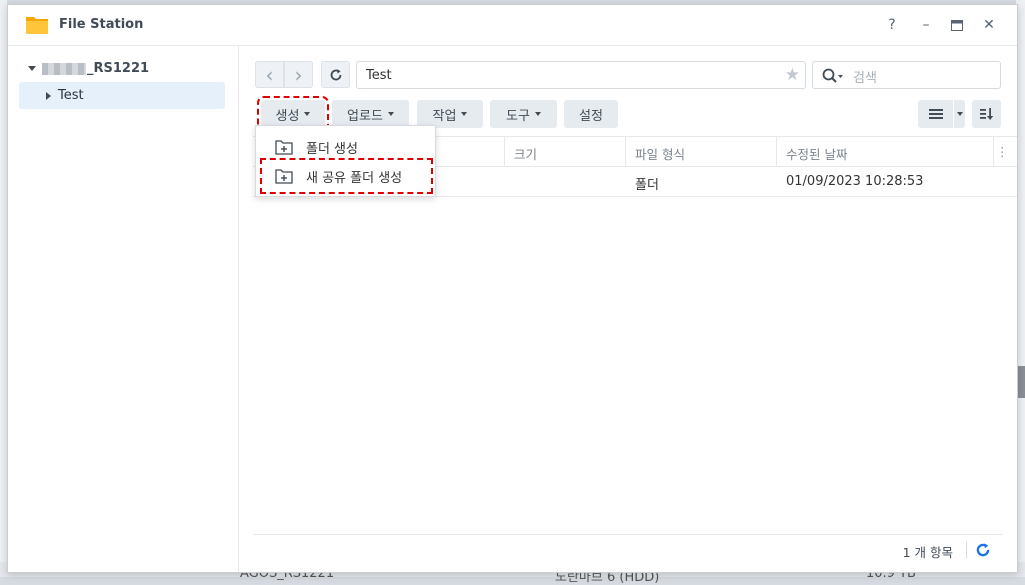 The height and width of the screenshot is (585, 1025). What do you see at coordinates (906, 75) in the screenshot?
I see `search-field: 검색` at bounding box center [906, 75].